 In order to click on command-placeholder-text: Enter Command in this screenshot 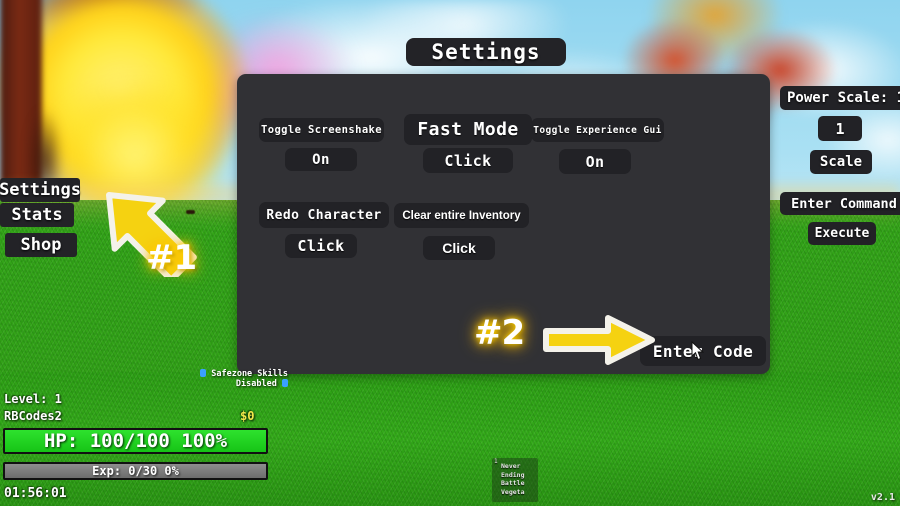, I will do `click(844, 203)`.